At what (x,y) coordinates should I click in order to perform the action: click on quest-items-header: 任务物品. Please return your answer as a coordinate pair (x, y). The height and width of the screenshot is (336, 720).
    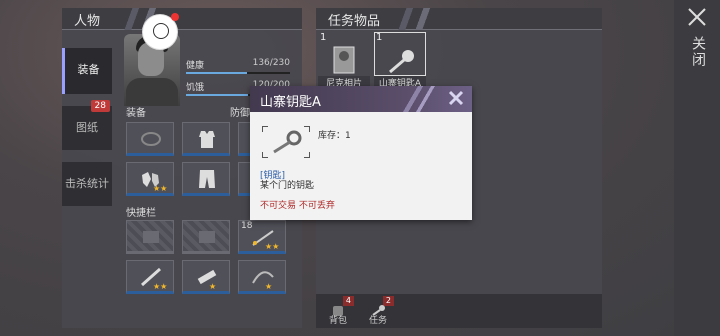
    Looking at the image, I should click on (459, 19).